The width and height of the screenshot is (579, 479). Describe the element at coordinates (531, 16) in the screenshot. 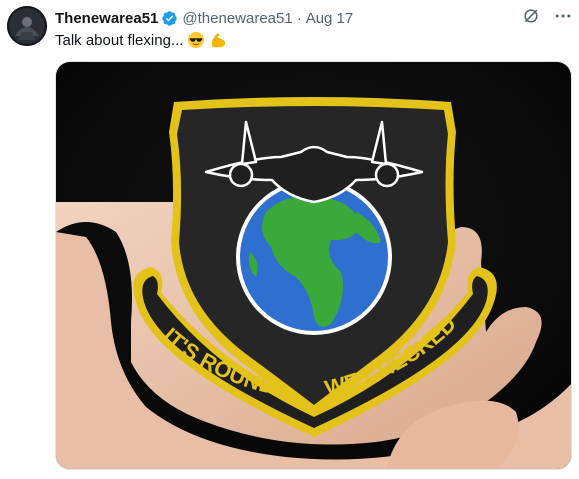

I see `grok-icon` at that location.